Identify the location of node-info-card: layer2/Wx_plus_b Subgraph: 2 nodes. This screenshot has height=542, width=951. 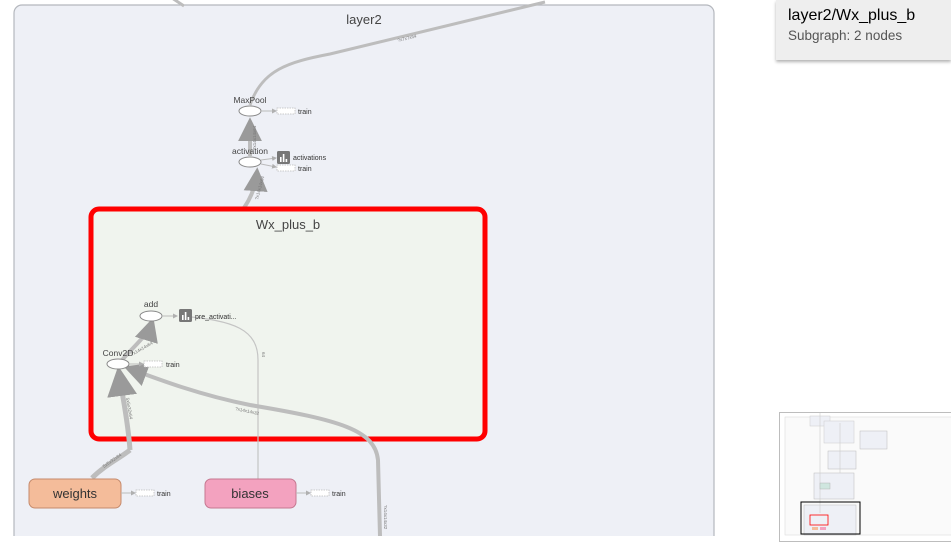
(863, 30).